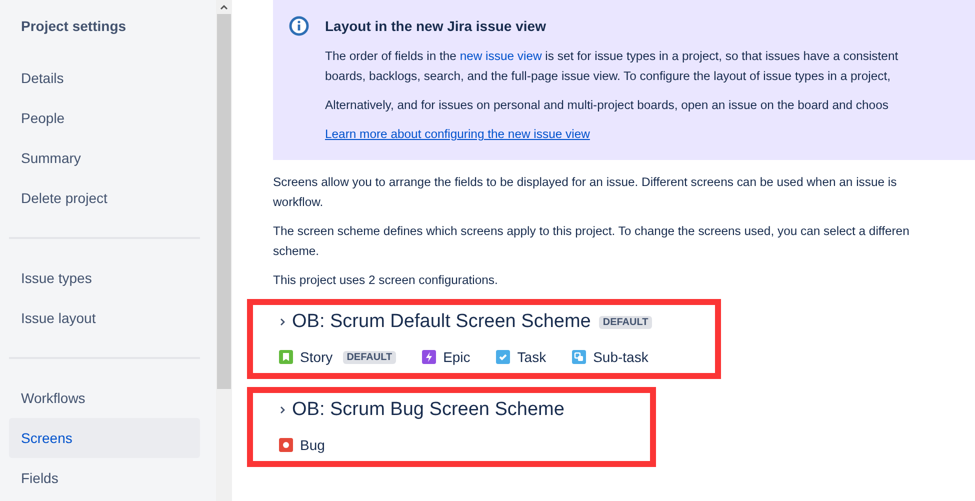 The image size is (975, 501). What do you see at coordinates (441, 322) in the screenshot?
I see `scheme-name: OB: Scrum Default Screen Scheme` at bounding box center [441, 322].